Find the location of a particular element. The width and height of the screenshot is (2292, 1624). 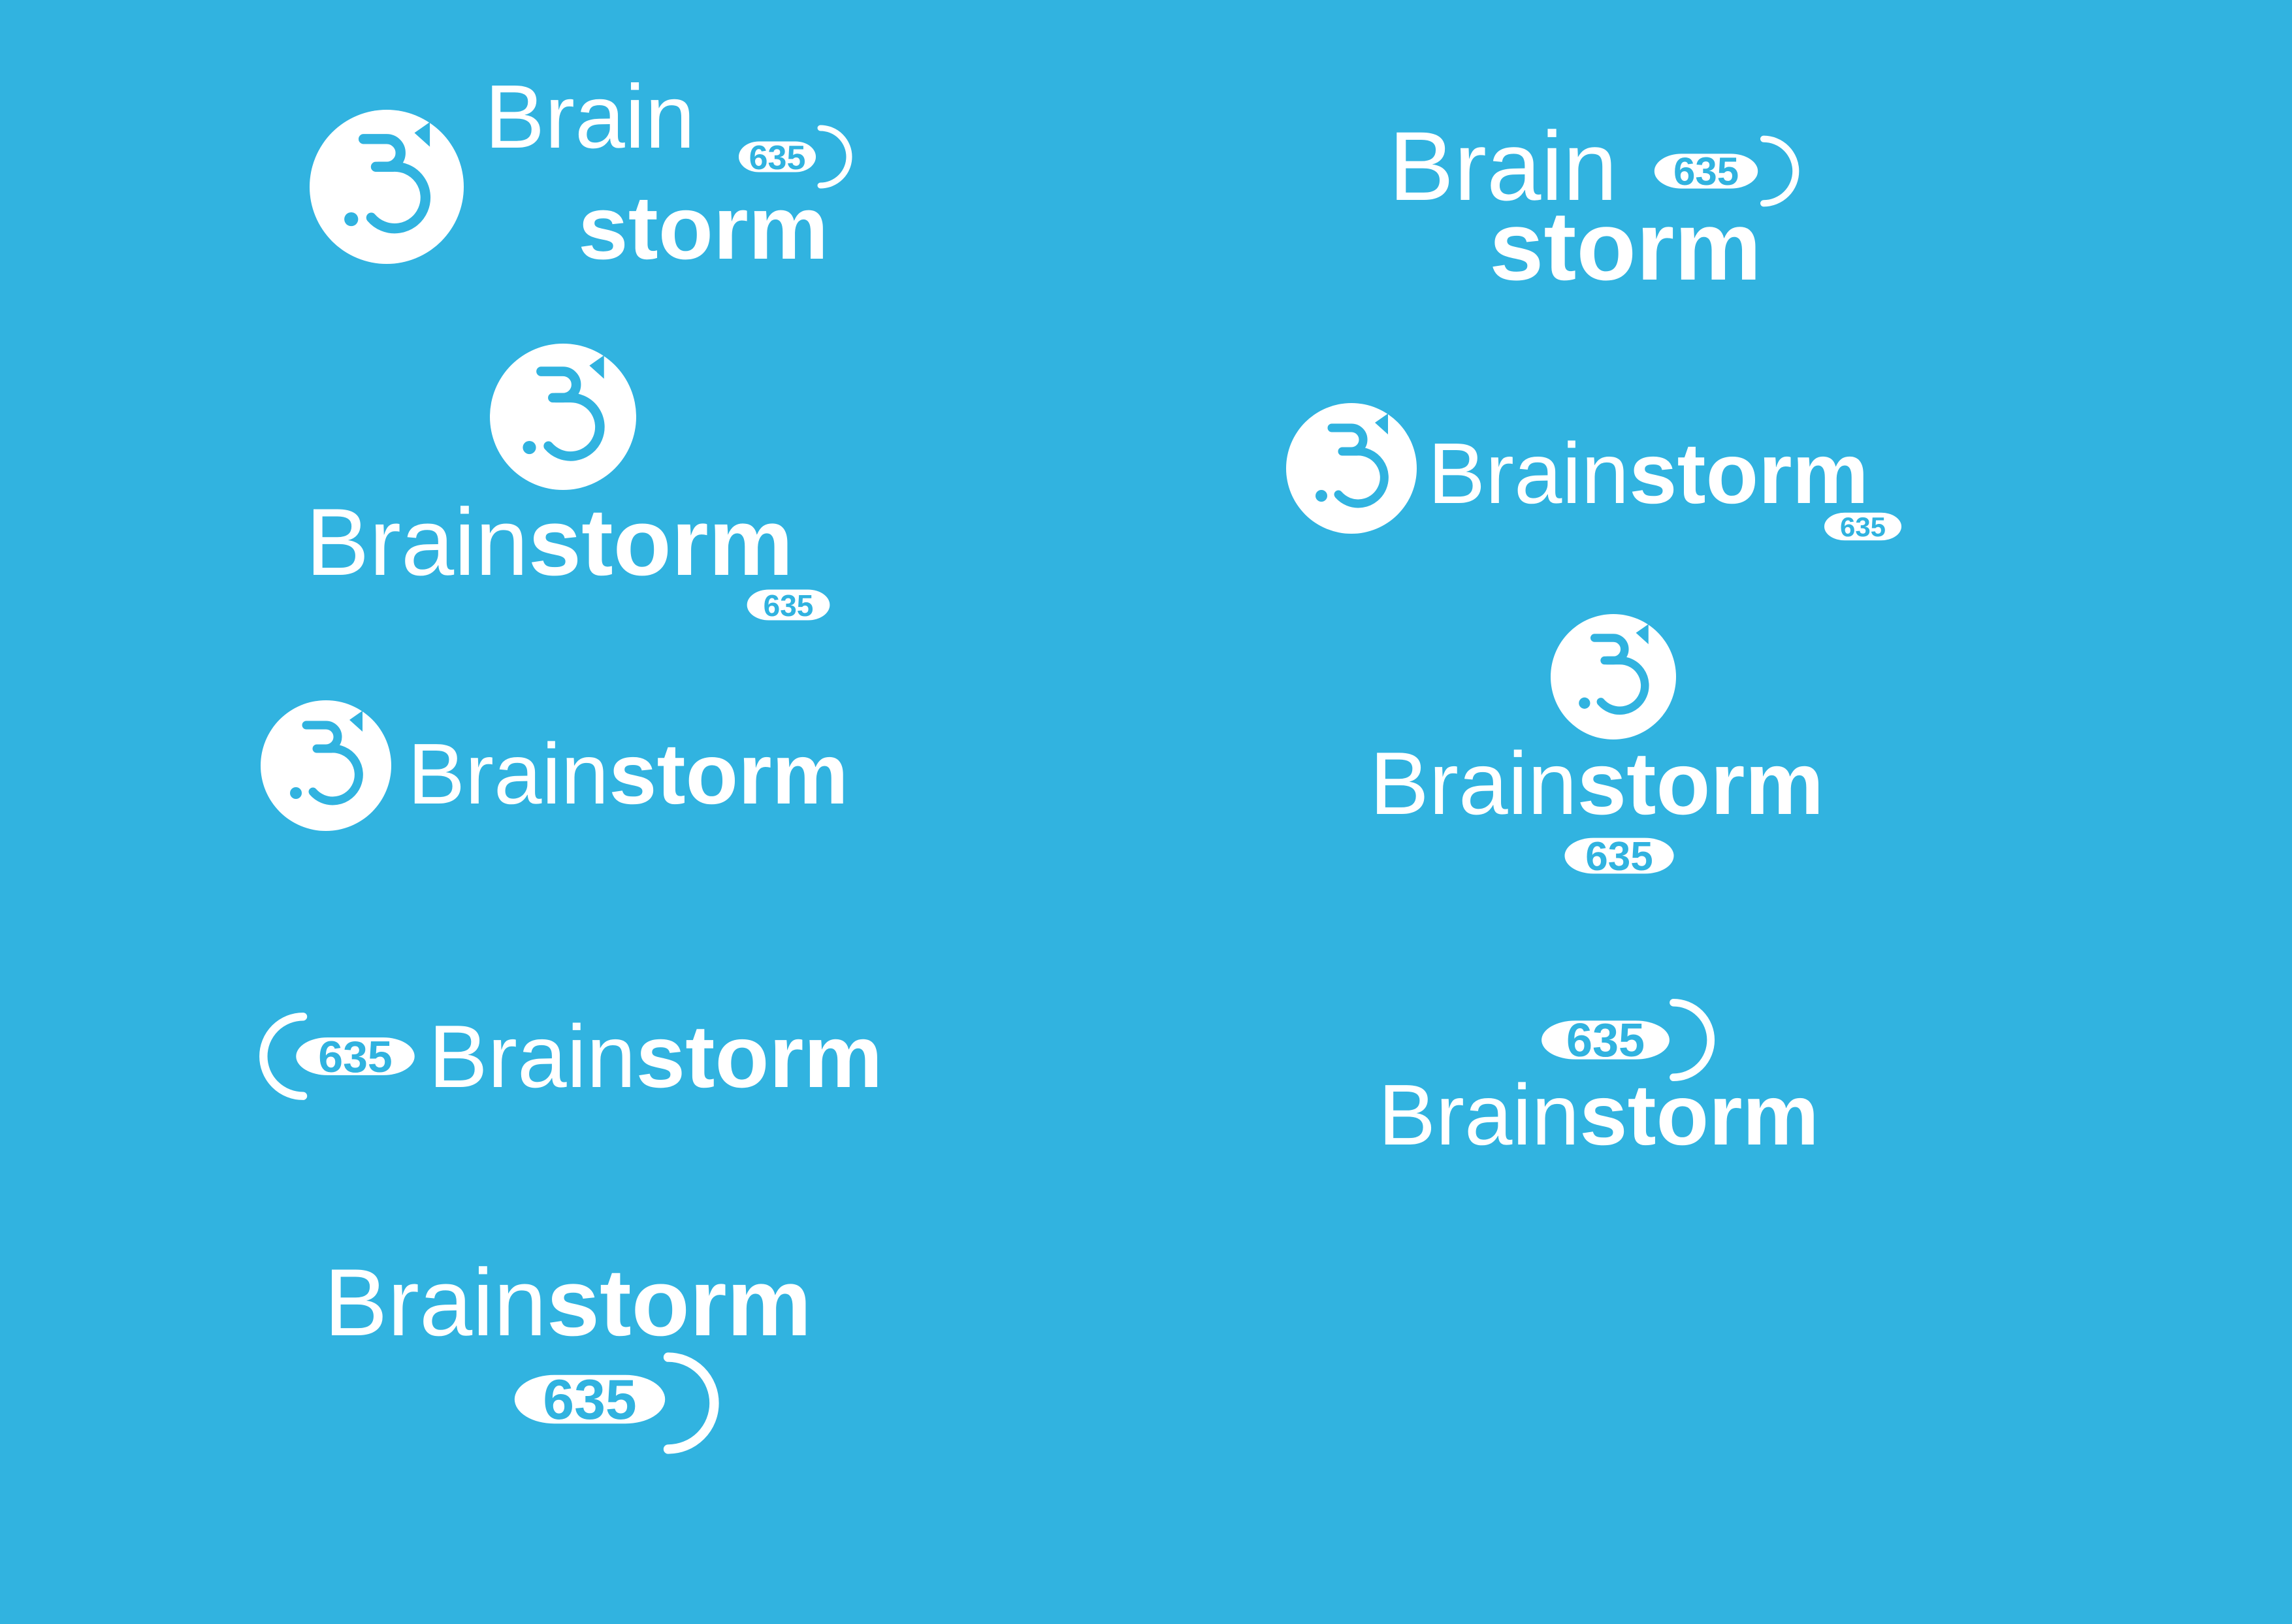

logo-variant-8: Brainstorm 635 is located at coordinates (1597, 746).